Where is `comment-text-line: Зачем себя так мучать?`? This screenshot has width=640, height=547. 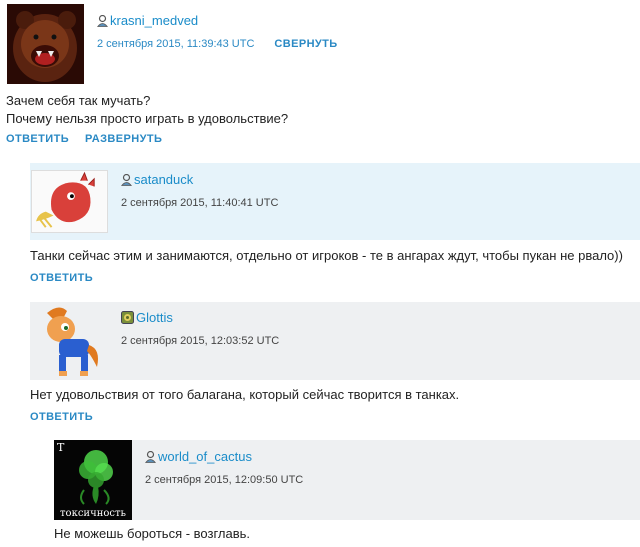 comment-text-line: Зачем себя так мучать? is located at coordinates (78, 100).